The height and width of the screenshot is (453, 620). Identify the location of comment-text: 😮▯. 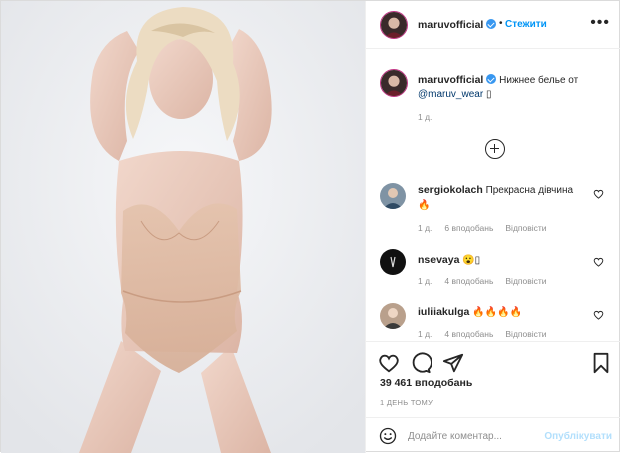
(471, 260).